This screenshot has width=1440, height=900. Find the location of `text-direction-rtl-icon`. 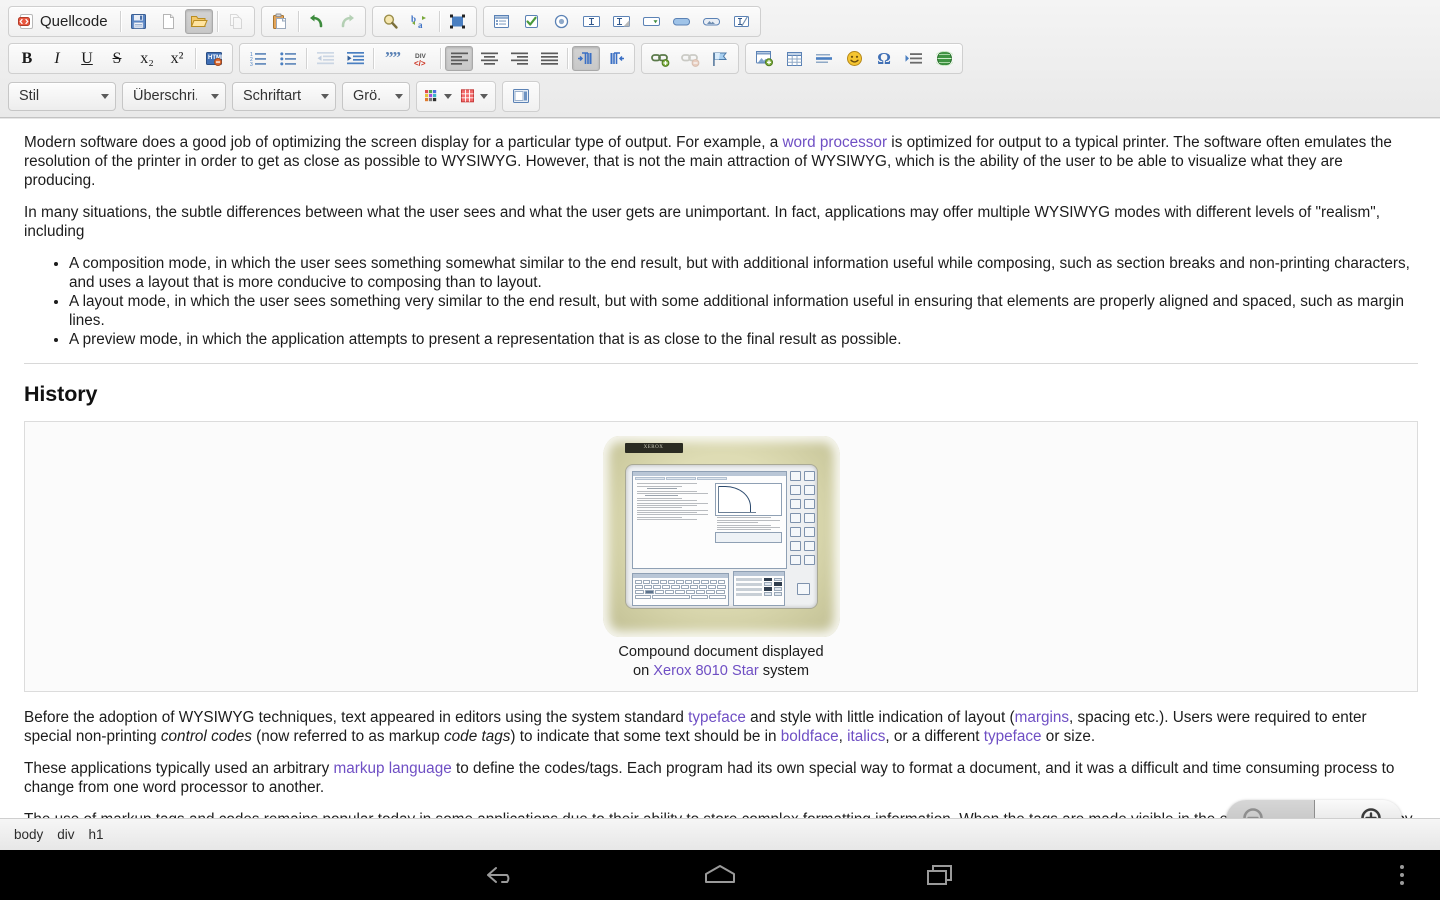

text-direction-rtl-icon is located at coordinates (617, 58).